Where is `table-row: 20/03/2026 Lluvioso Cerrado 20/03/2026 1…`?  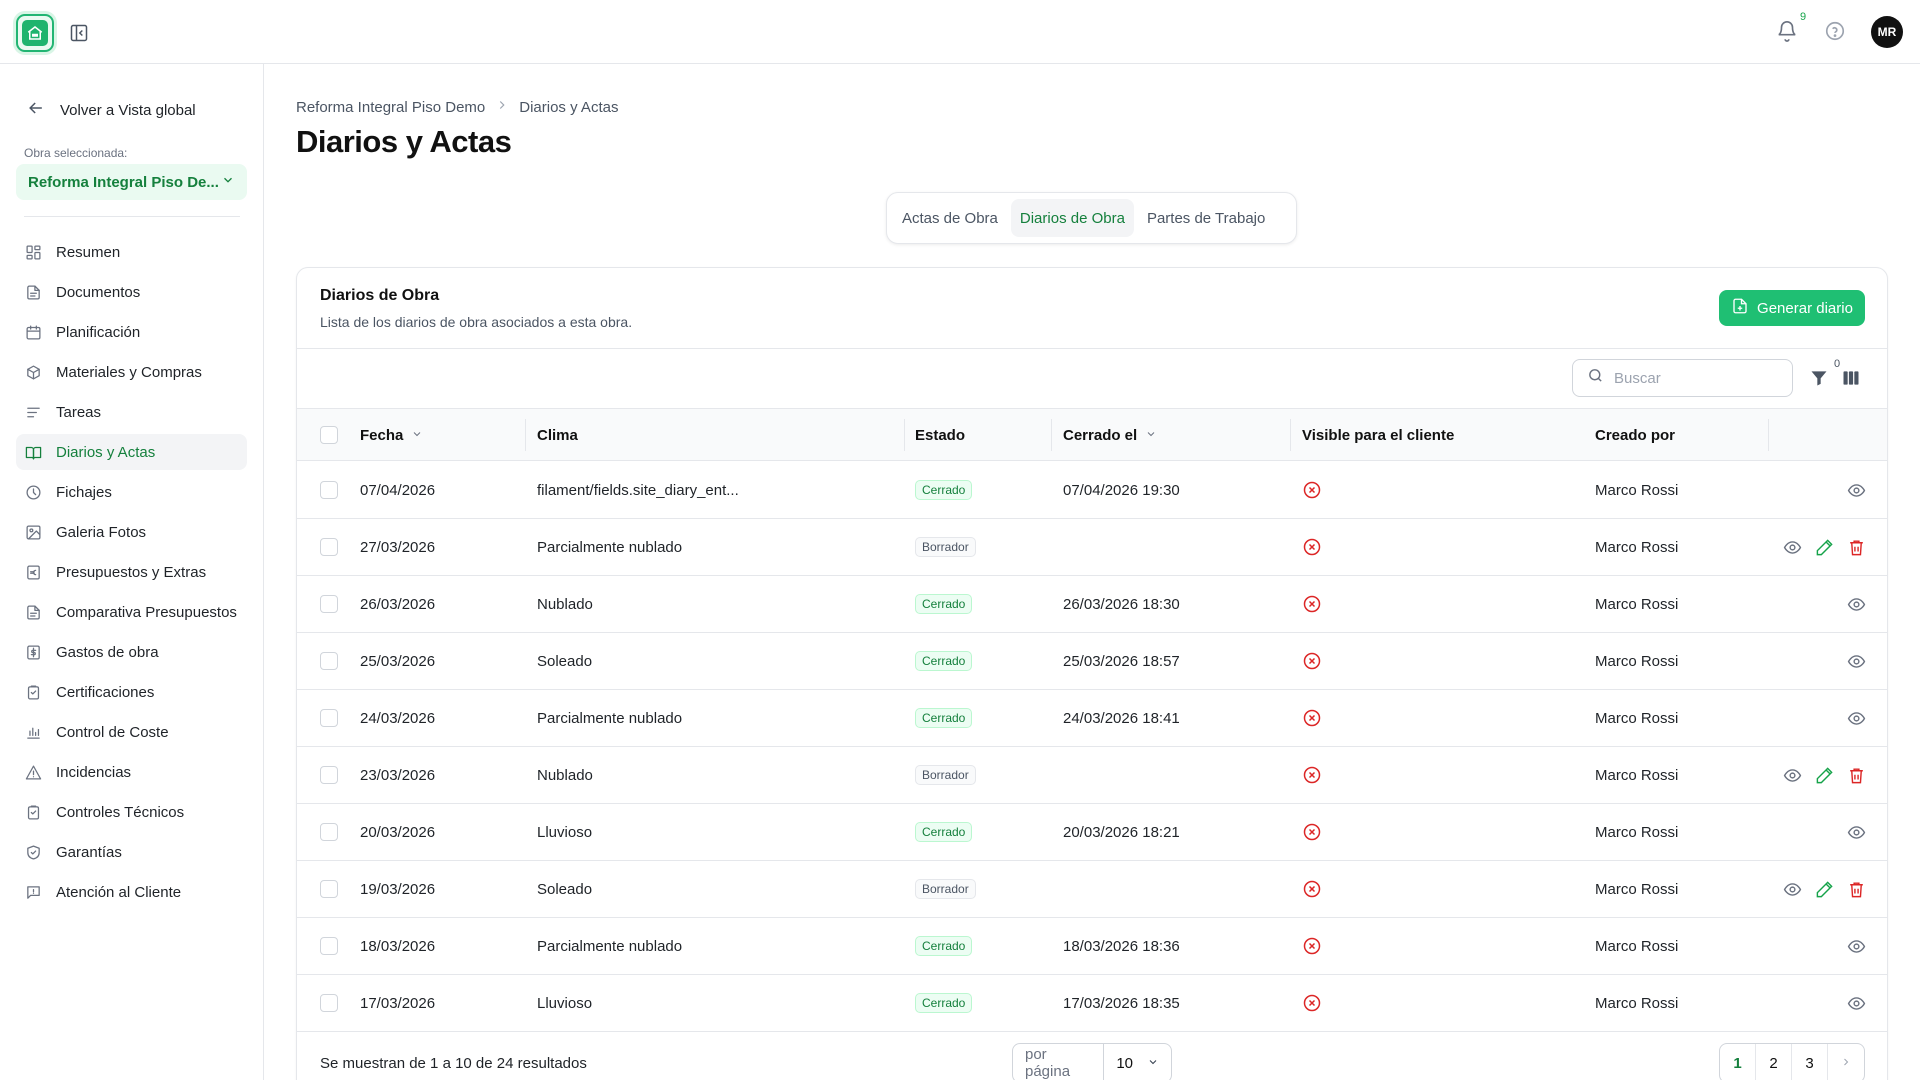 table-row: 20/03/2026 Lluvioso Cerrado 20/03/2026 1… is located at coordinates (1092, 832).